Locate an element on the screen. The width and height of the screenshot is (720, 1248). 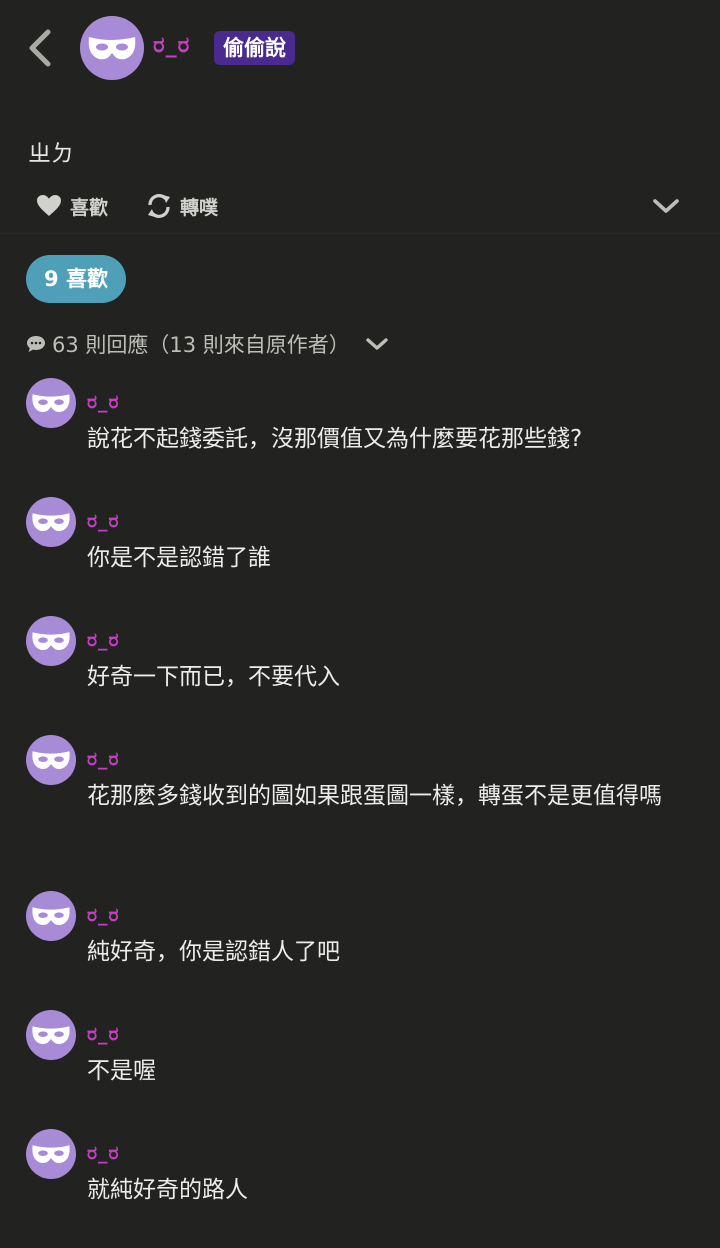
comment-text: 純好奇，你是認錯人了吧 is located at coordinates (213, 952).